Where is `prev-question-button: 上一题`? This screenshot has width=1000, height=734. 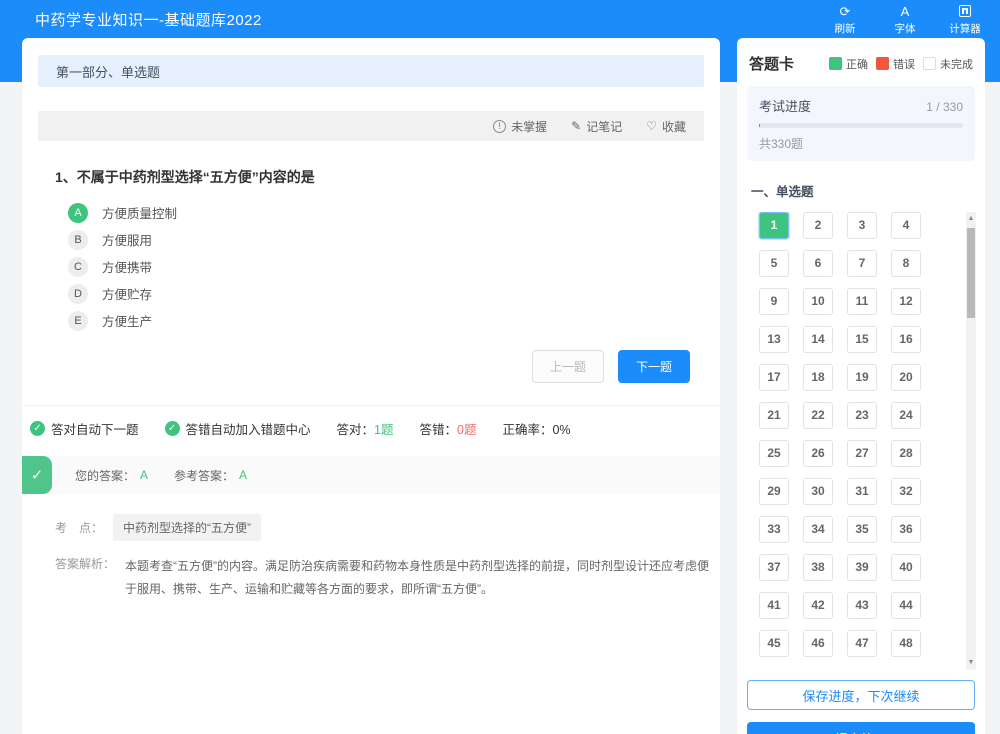 prev-question-button: 上一题 is located at coordinates (567, 366).